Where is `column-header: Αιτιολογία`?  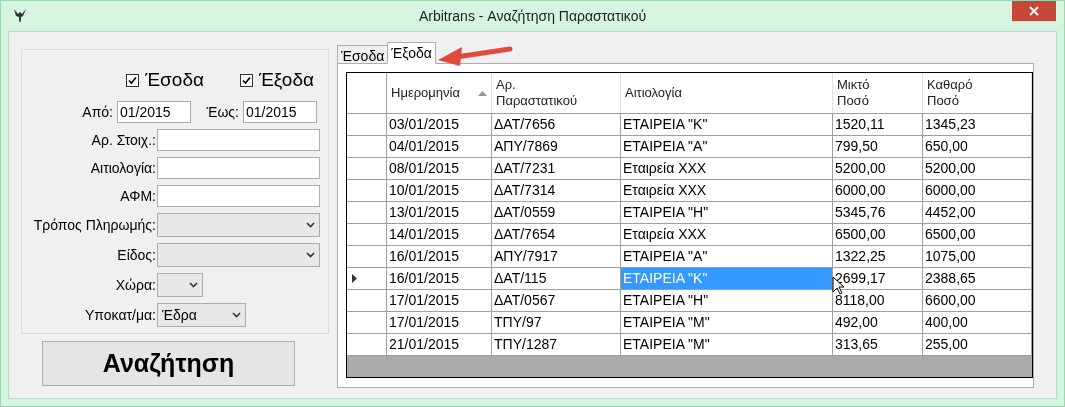 column-header: Αιτιολογία is located at coordinates (727, 93).